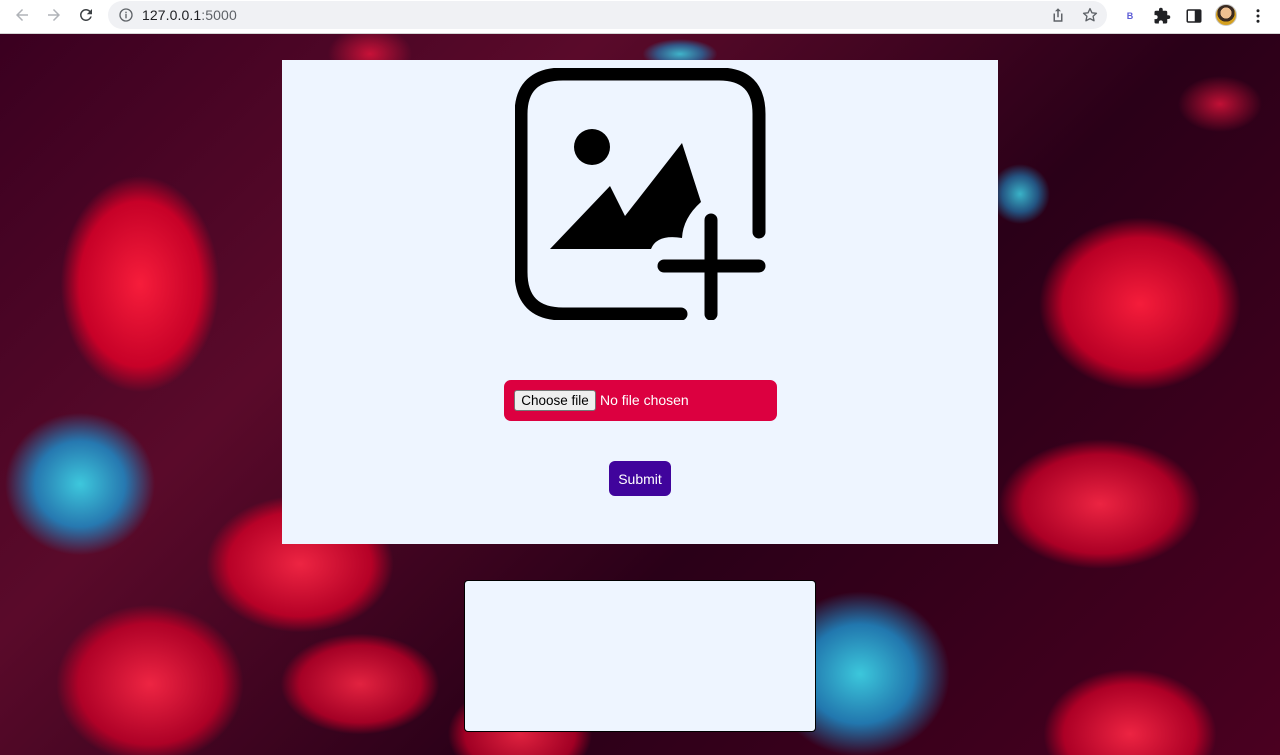 The width and height of the screenshot is (1280, 755). I want to click on side-panel-icon, so click(1194, 16).